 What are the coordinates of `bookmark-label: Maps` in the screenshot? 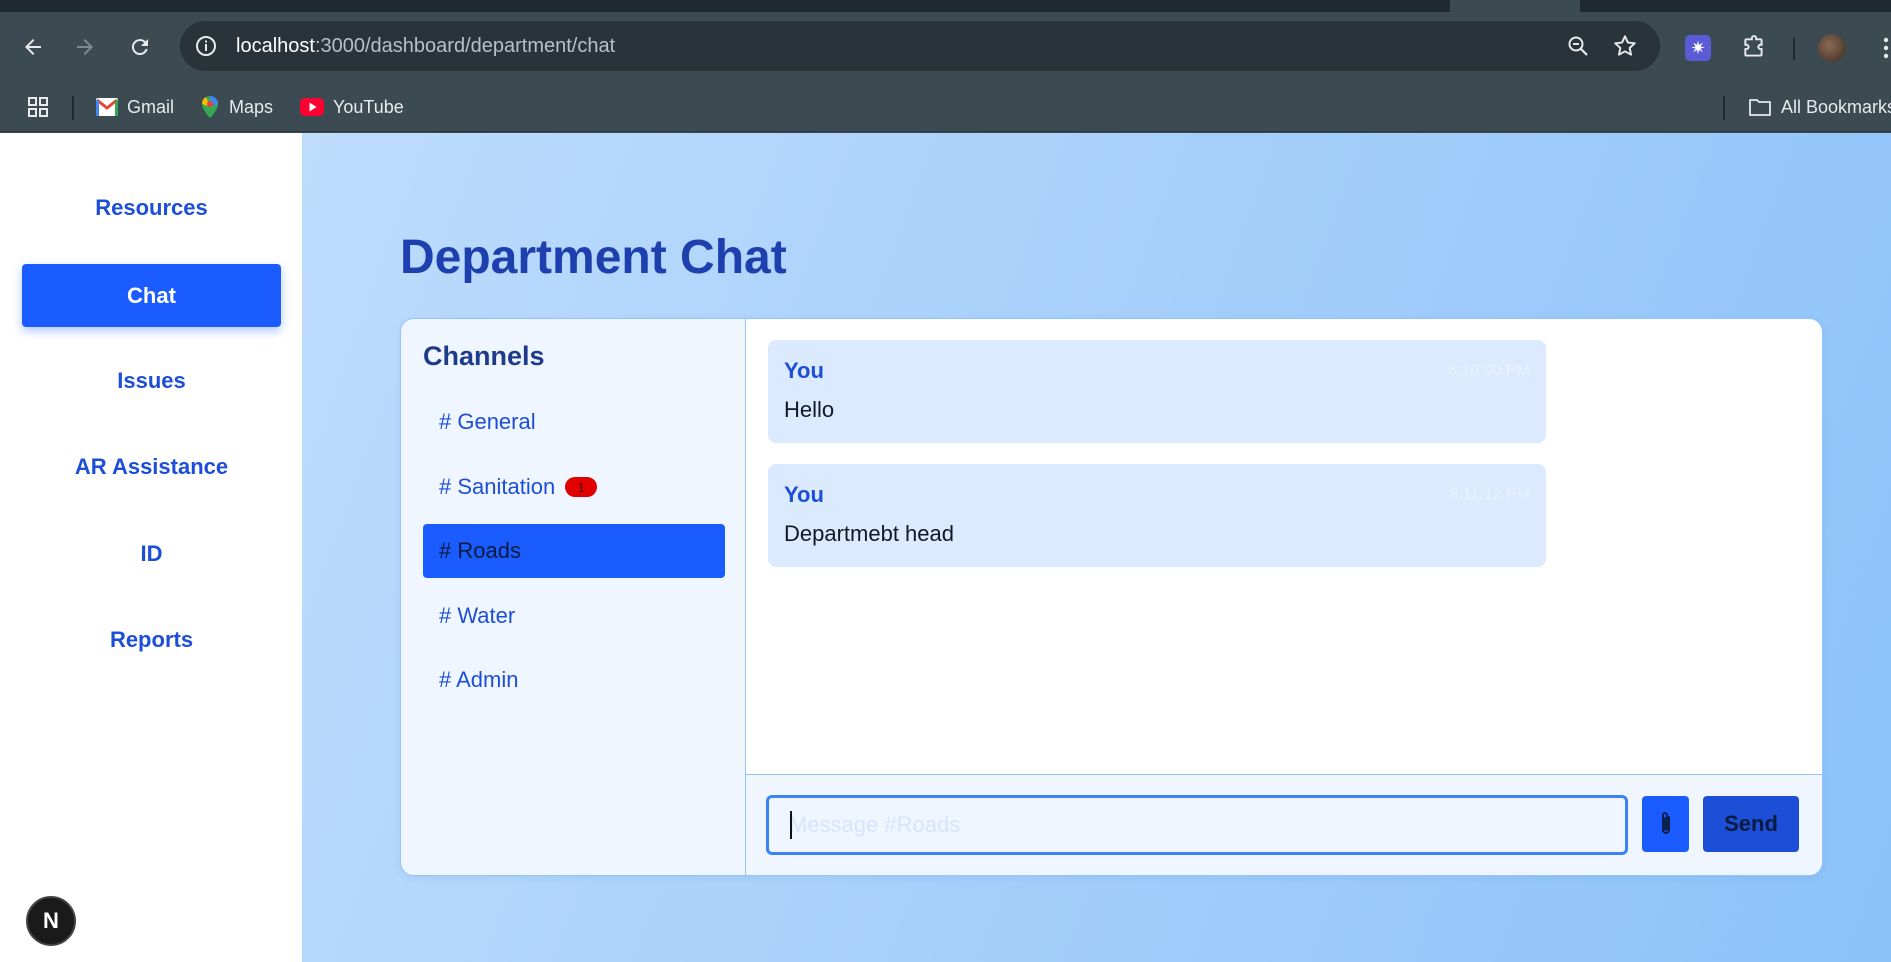 It's located at (251, 106).